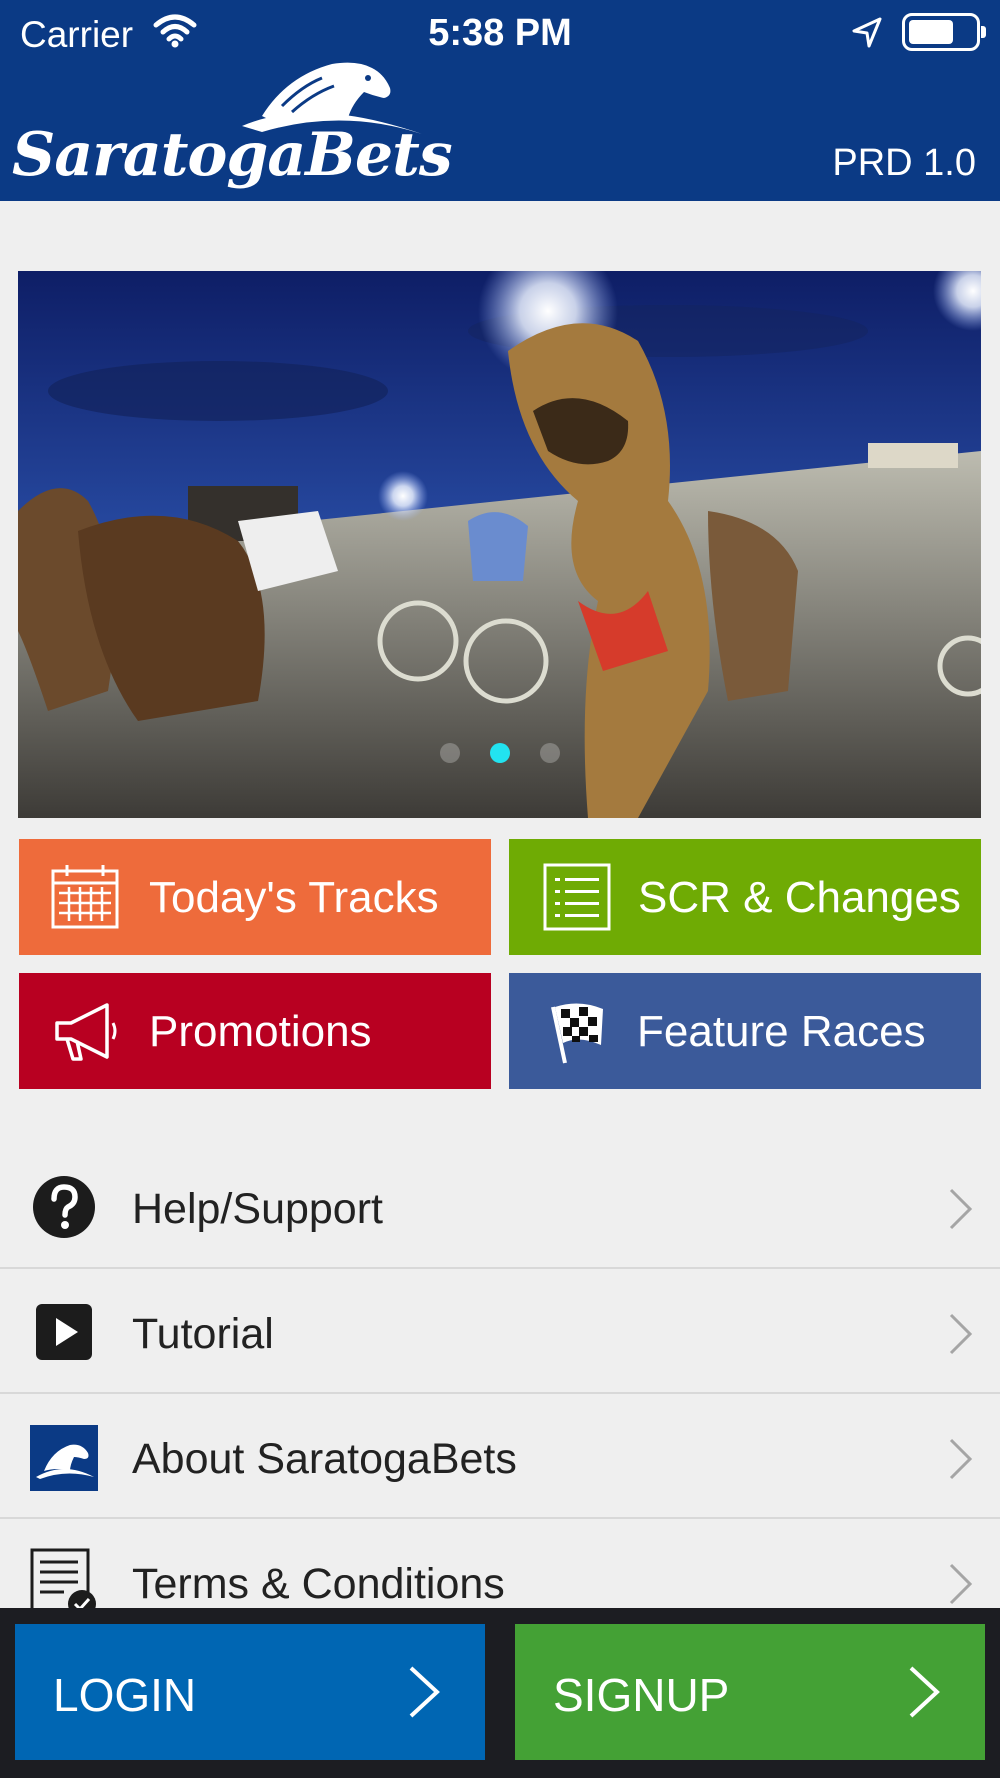  I want to click on carousel-dot-active, so click(500, 753).